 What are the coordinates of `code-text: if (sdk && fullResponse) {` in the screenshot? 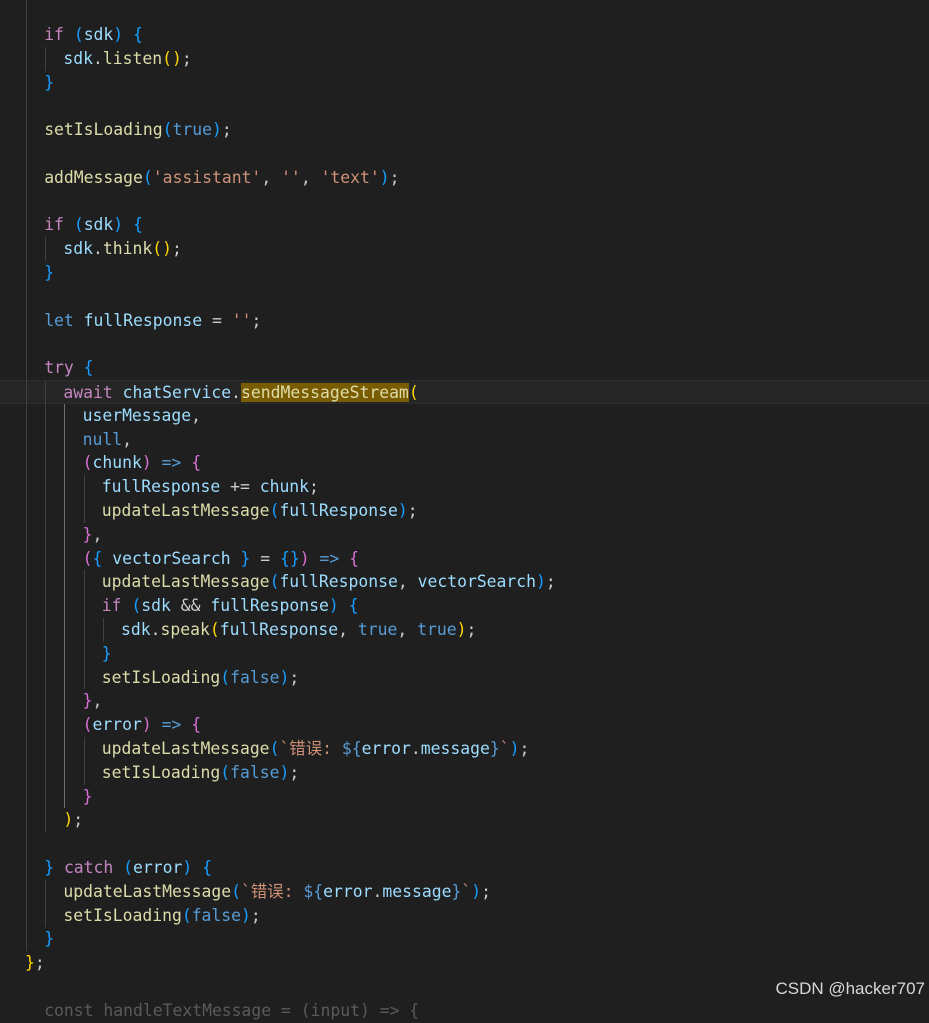 It's located at (230, 606).